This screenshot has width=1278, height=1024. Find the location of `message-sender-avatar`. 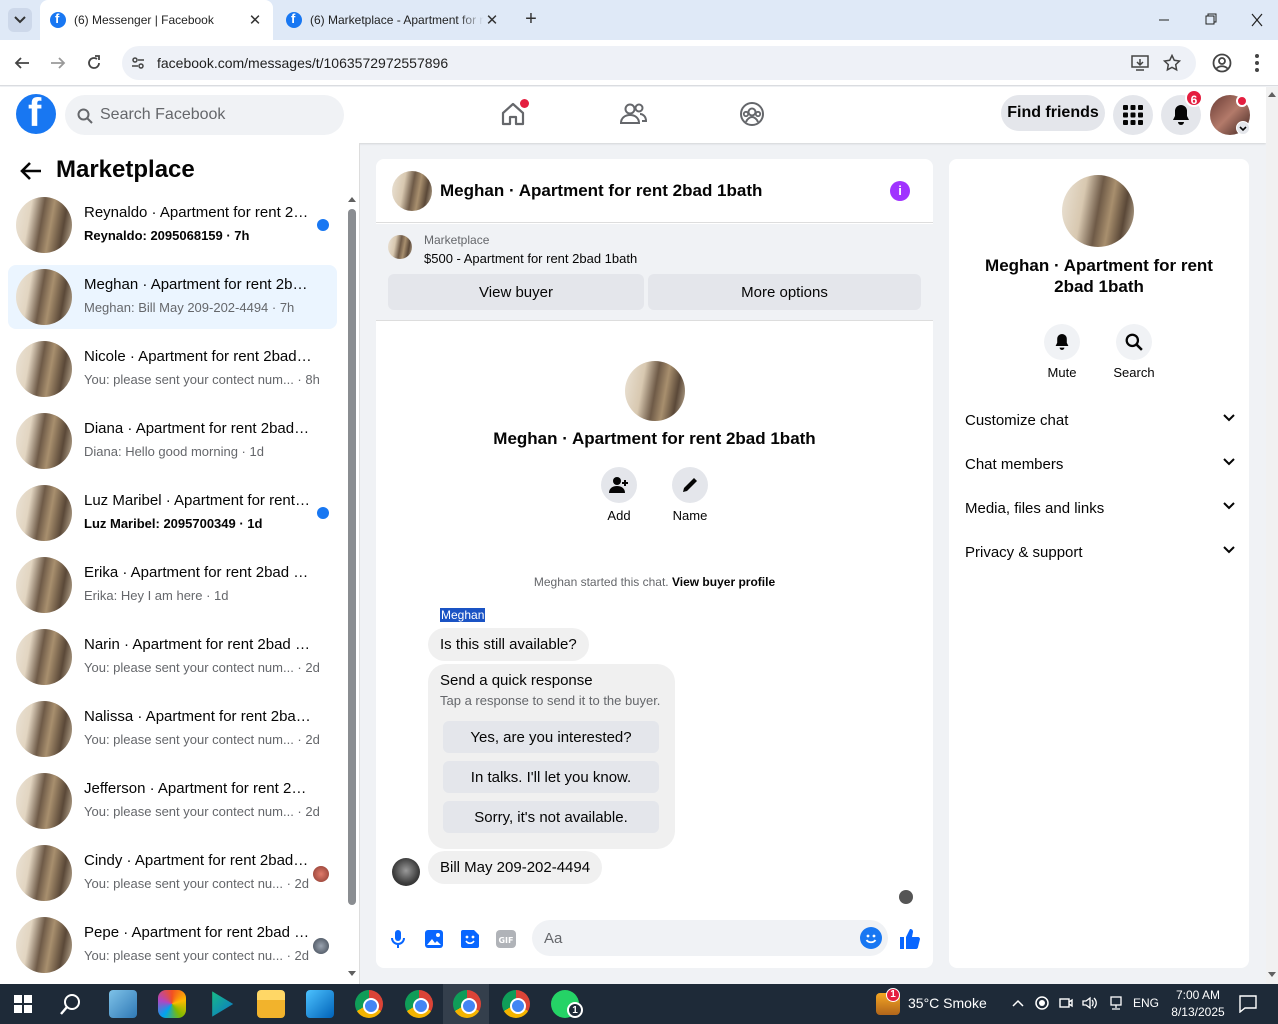

message-sender-avatar is located at coordinates (406, 872).